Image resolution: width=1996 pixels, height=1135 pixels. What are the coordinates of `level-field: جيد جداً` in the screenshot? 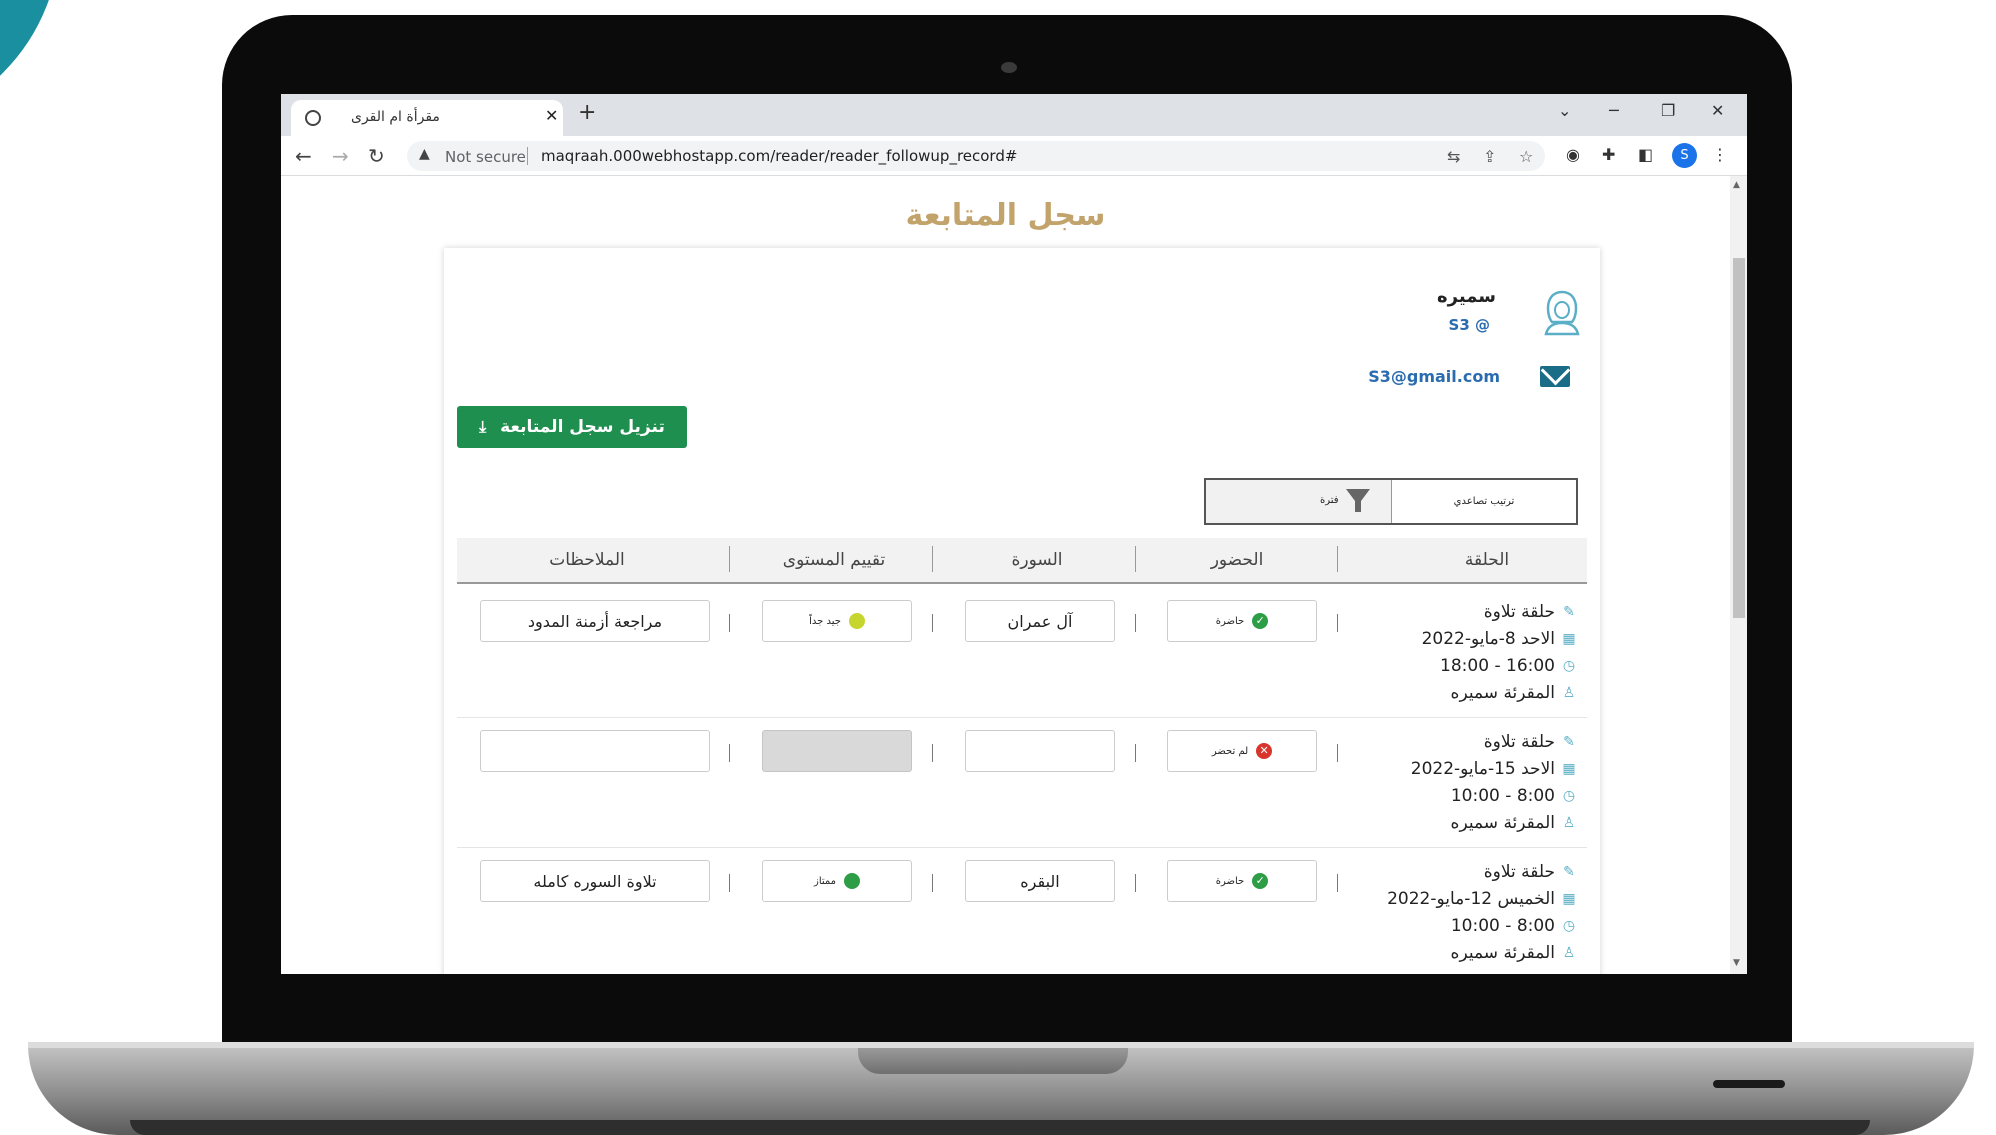 It's located at (837, 621).